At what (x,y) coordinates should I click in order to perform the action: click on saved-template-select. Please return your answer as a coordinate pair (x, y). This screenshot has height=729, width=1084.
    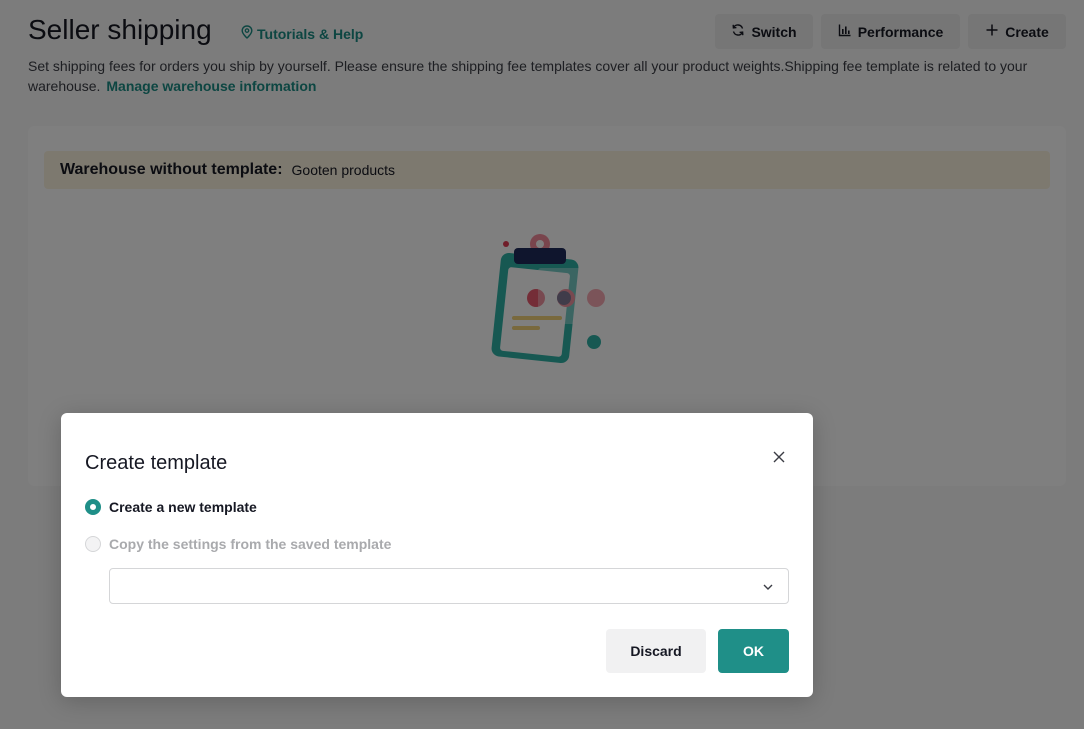
    Looking at the image, I should click on (449, 586).